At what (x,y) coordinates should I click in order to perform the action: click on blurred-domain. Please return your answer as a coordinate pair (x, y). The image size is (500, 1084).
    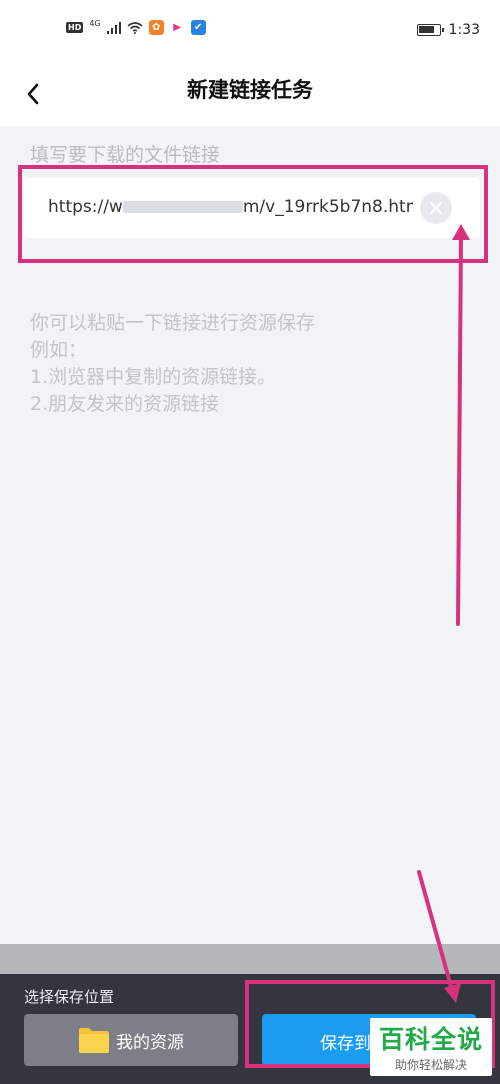
    Looking at the image, I should click on (182, 207).